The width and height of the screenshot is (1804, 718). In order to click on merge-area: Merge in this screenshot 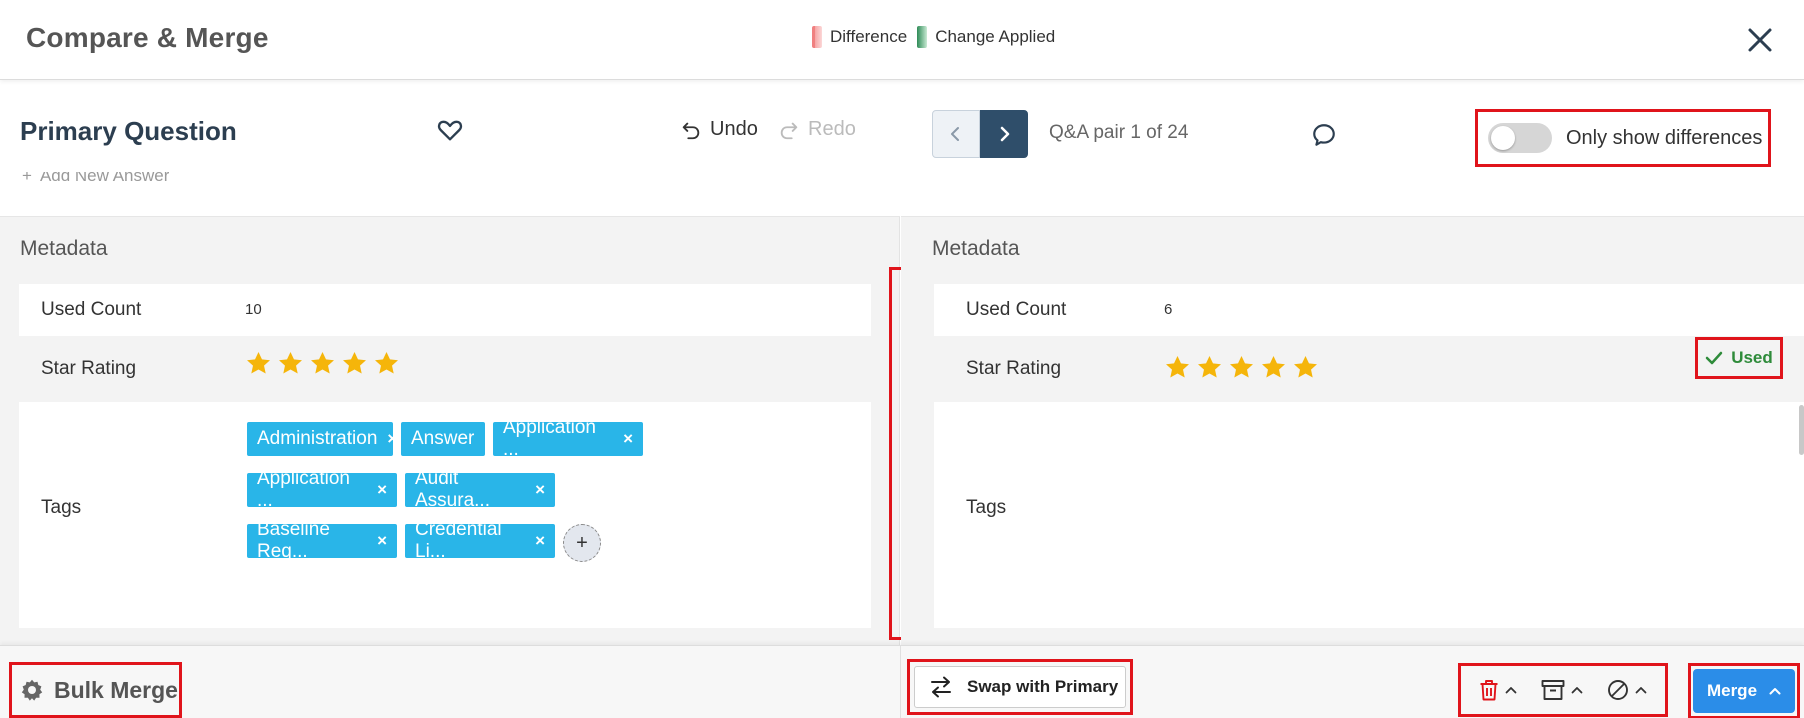, I will do `click(1744, 690)`.